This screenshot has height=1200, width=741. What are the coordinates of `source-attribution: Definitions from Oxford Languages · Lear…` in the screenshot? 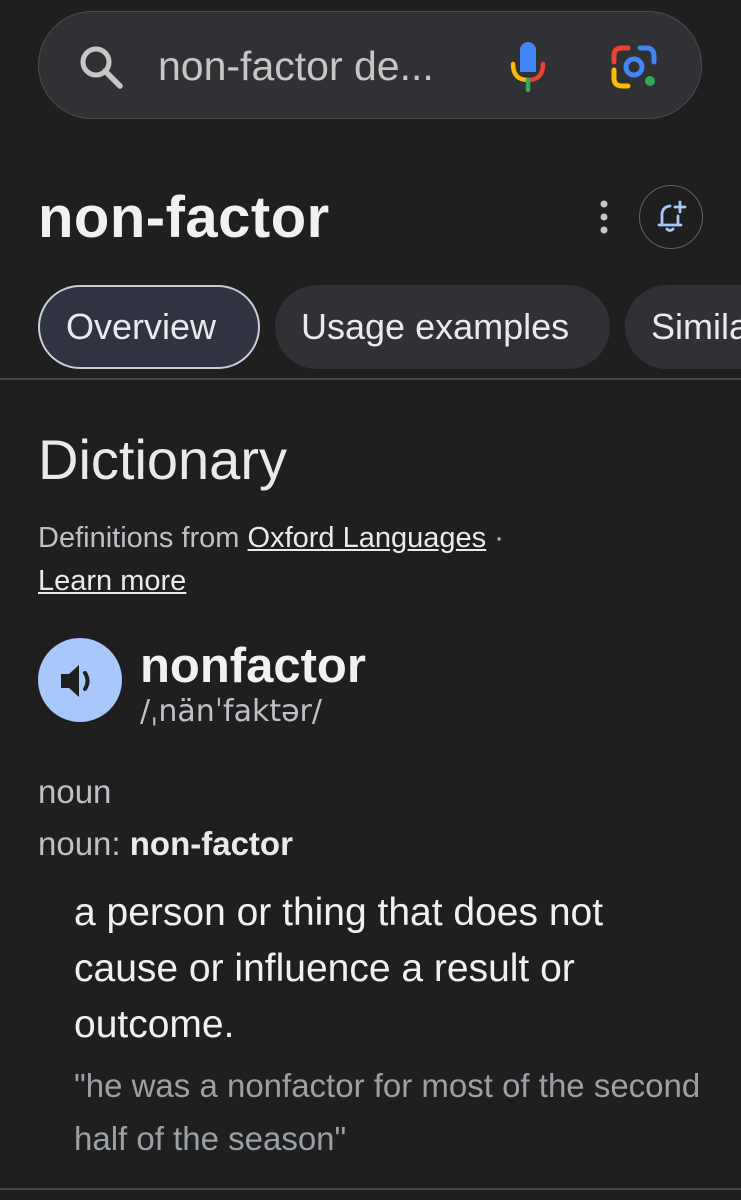 It's located at (318, 560).